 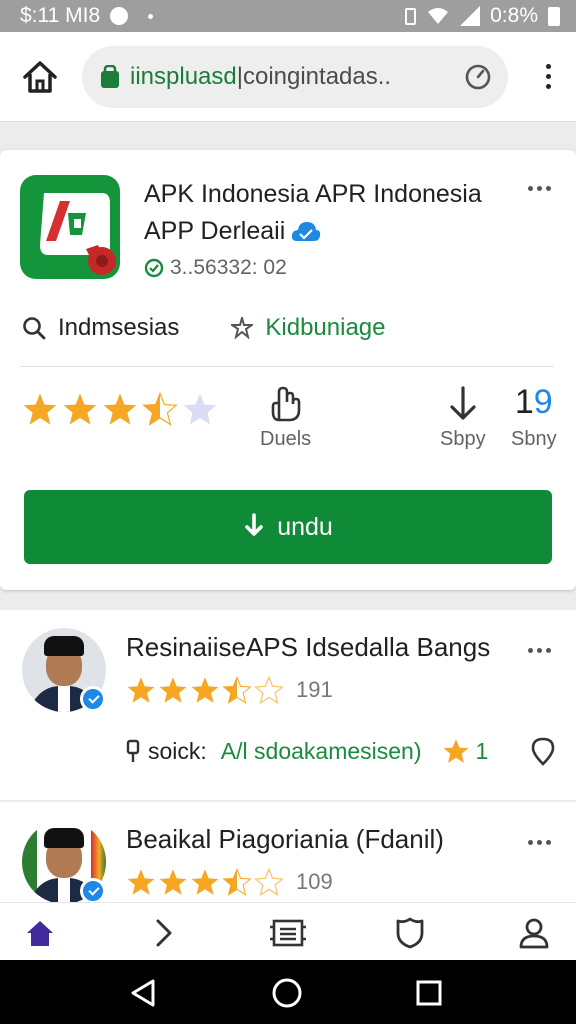 I want to click on signal-icon, so click(x=470, y=16).